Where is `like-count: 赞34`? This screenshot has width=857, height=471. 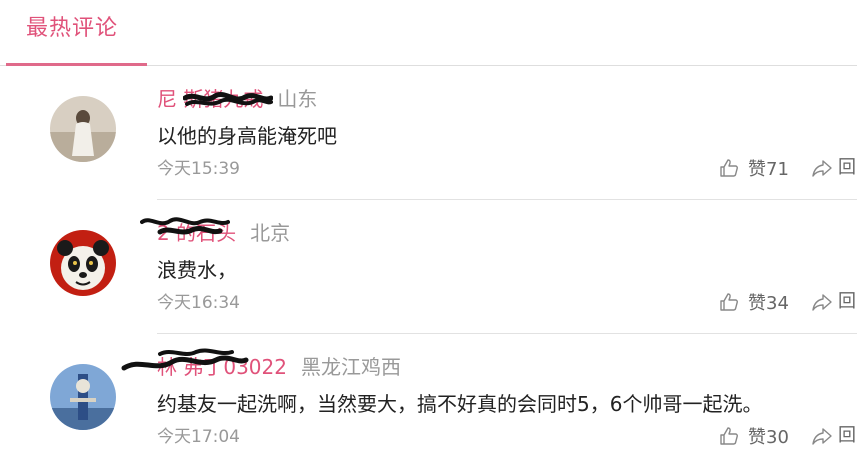
like-count: 赞34 is located at coordinates (768, 303).